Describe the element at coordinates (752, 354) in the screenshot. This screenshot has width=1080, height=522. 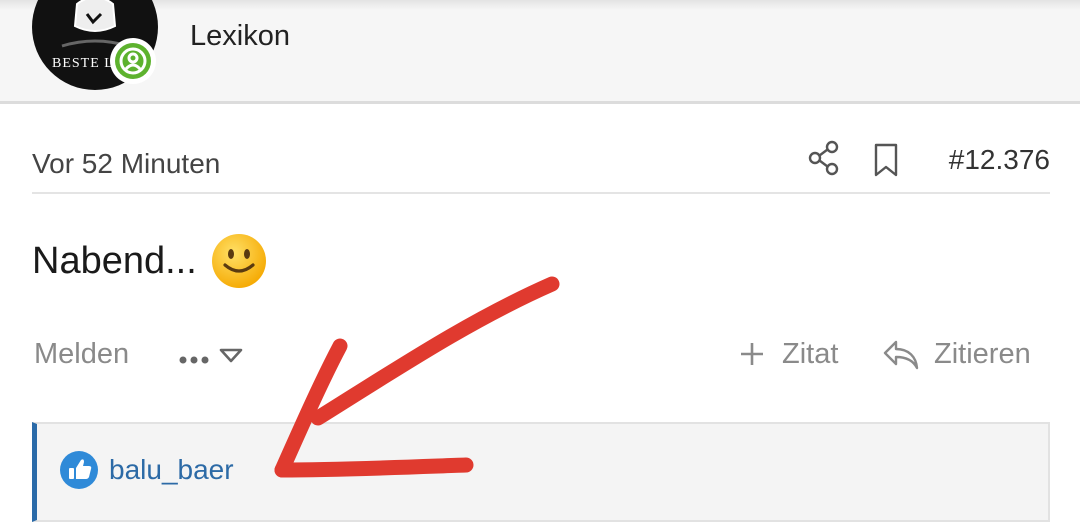
I see `plus-icon` at that location.